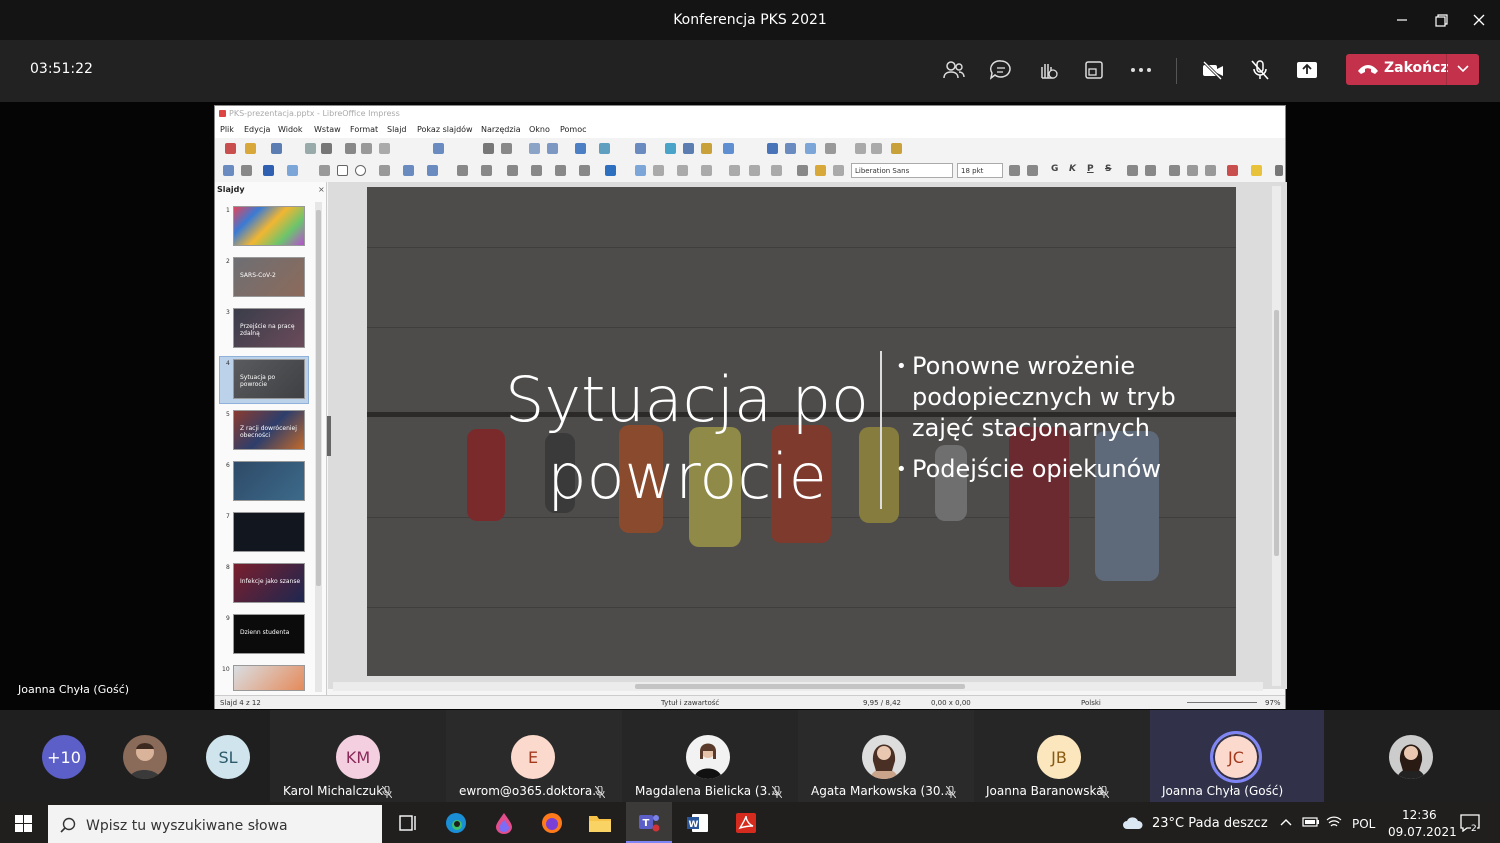  Describe the element at coordinates (1441, 20) in the screenshot. I see `restore-button` at that location.